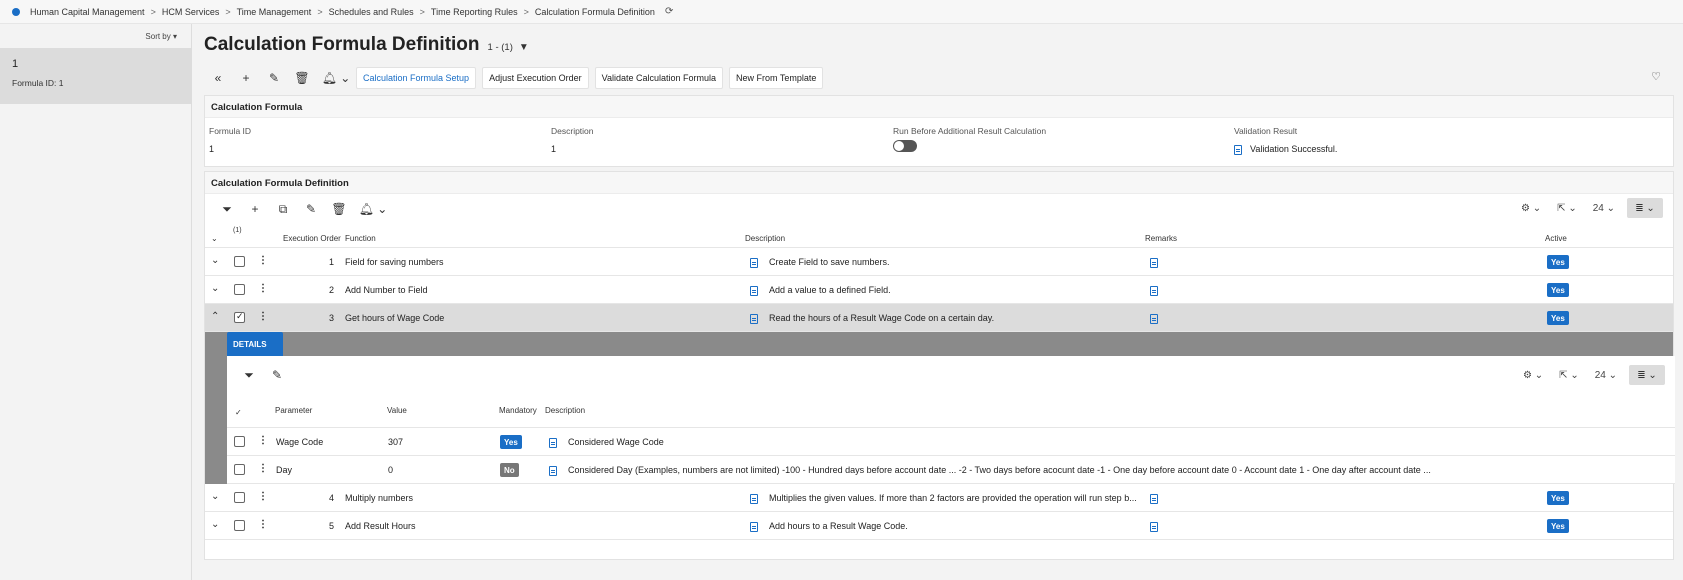 This screenshot has height=580, width=1683. Describe the element at coordinates (255, 344) in the screenshot. I see `tab-details: DETAILS` at that location.